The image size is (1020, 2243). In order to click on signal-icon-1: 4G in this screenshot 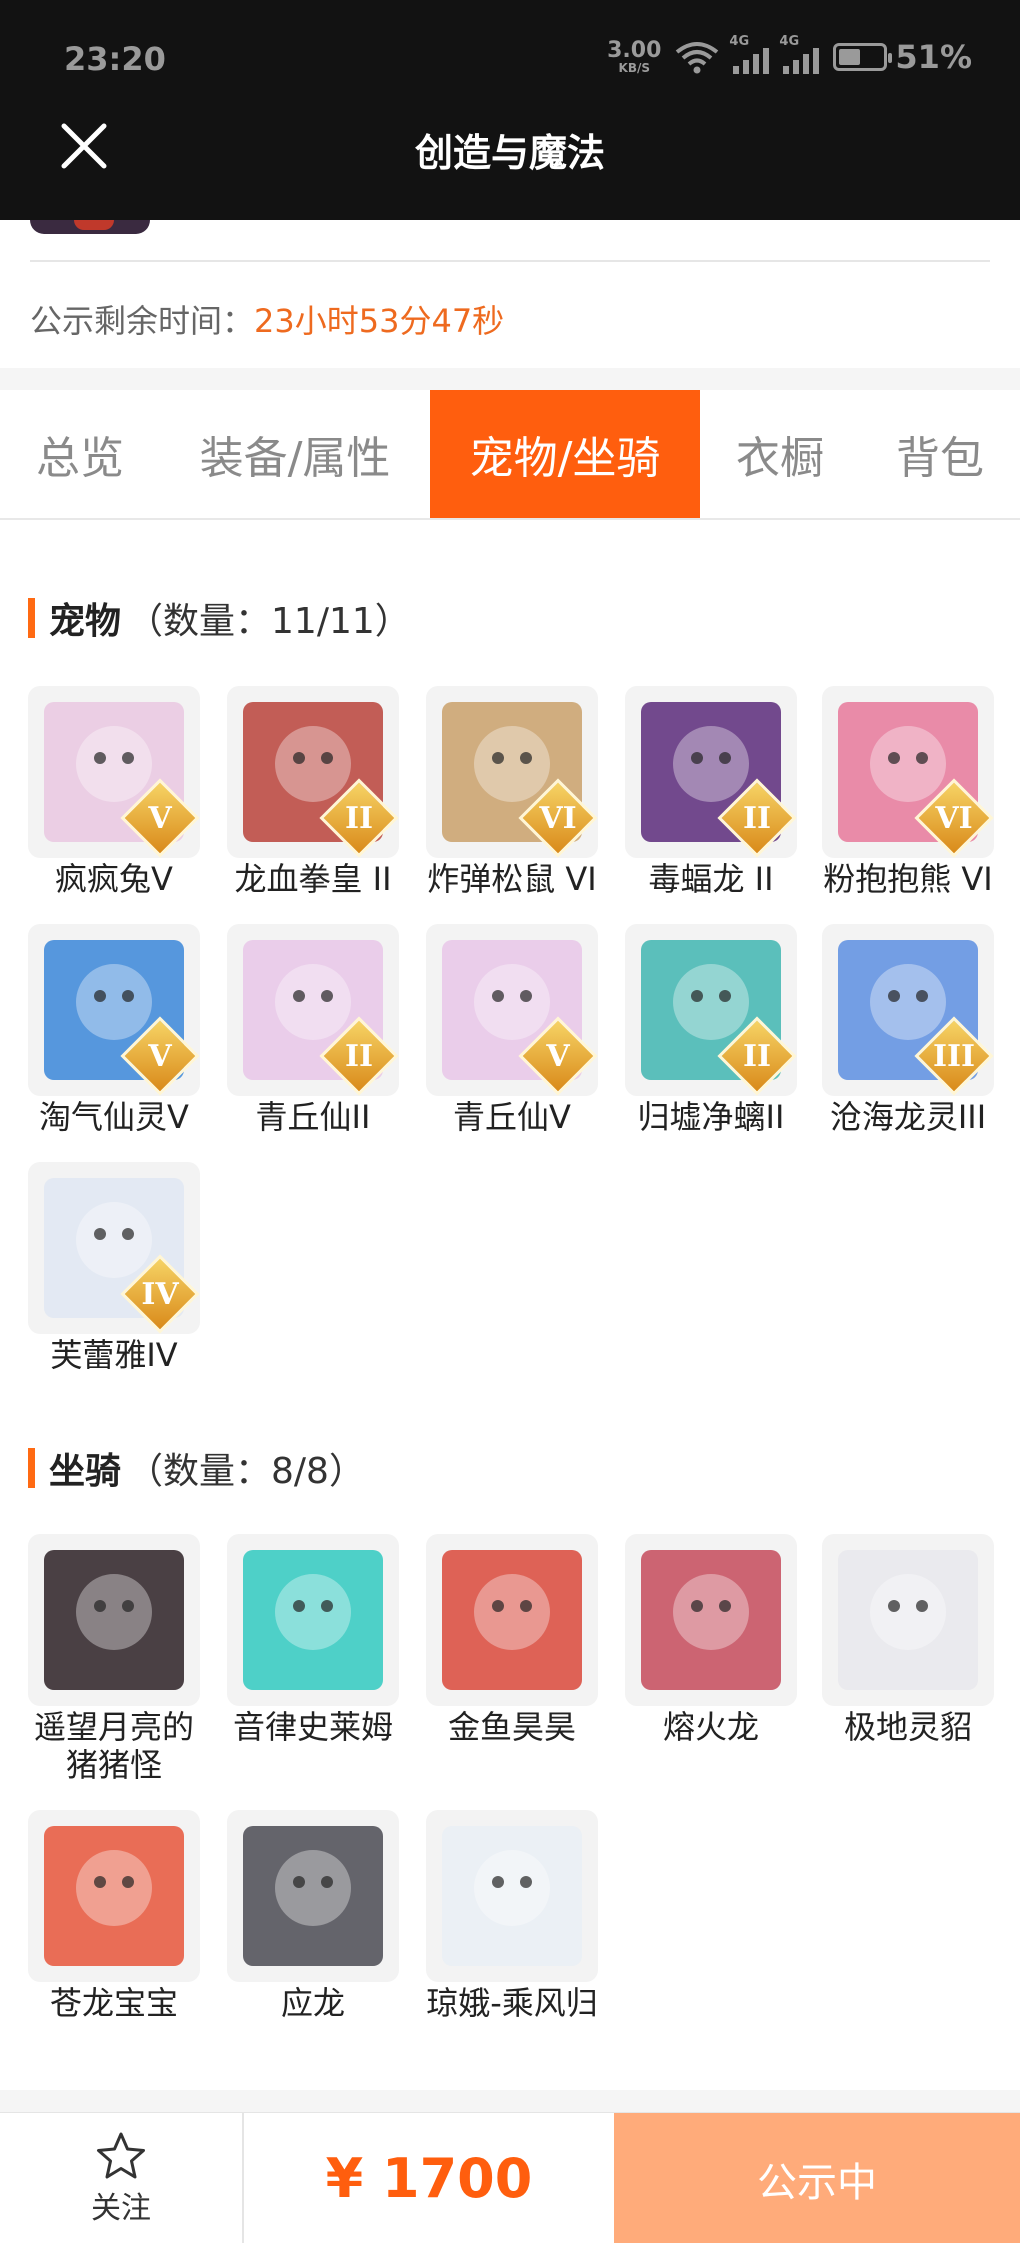, I will do `click(749, 54)`.